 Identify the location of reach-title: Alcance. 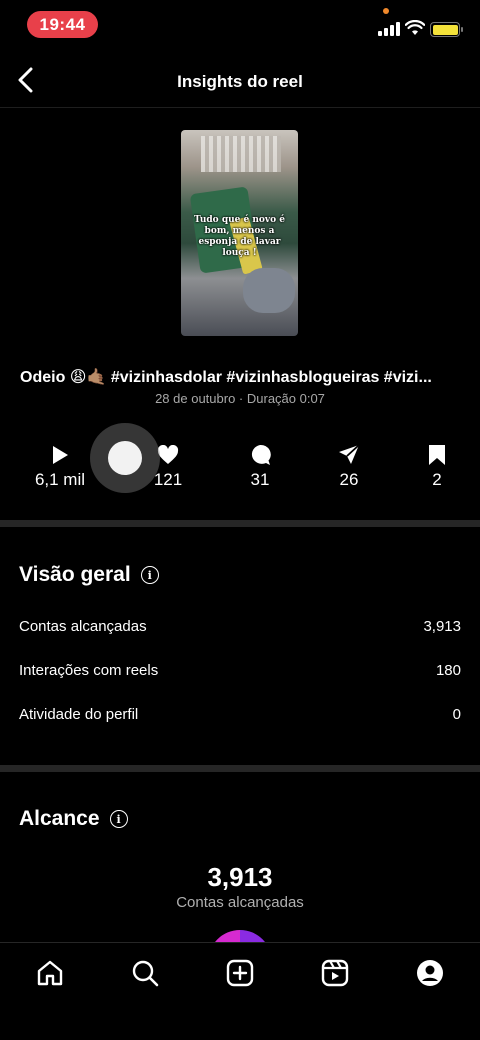
(59, 818).